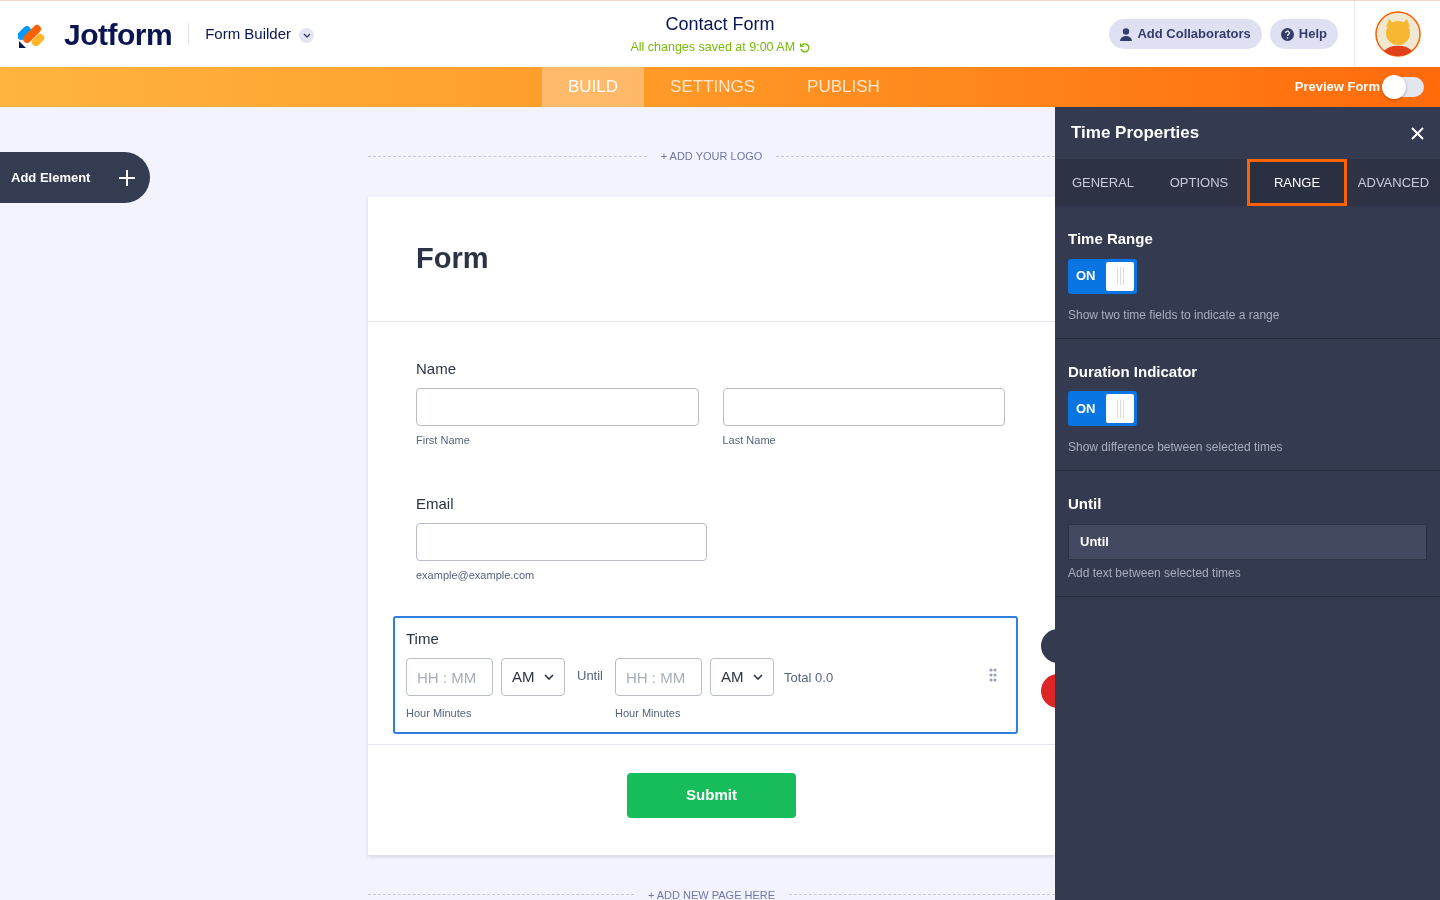  Describe the element at coordinates (711, 156) in the screenshot. I see `add-logo-link: + ADD YOUR LOGO` at that location.